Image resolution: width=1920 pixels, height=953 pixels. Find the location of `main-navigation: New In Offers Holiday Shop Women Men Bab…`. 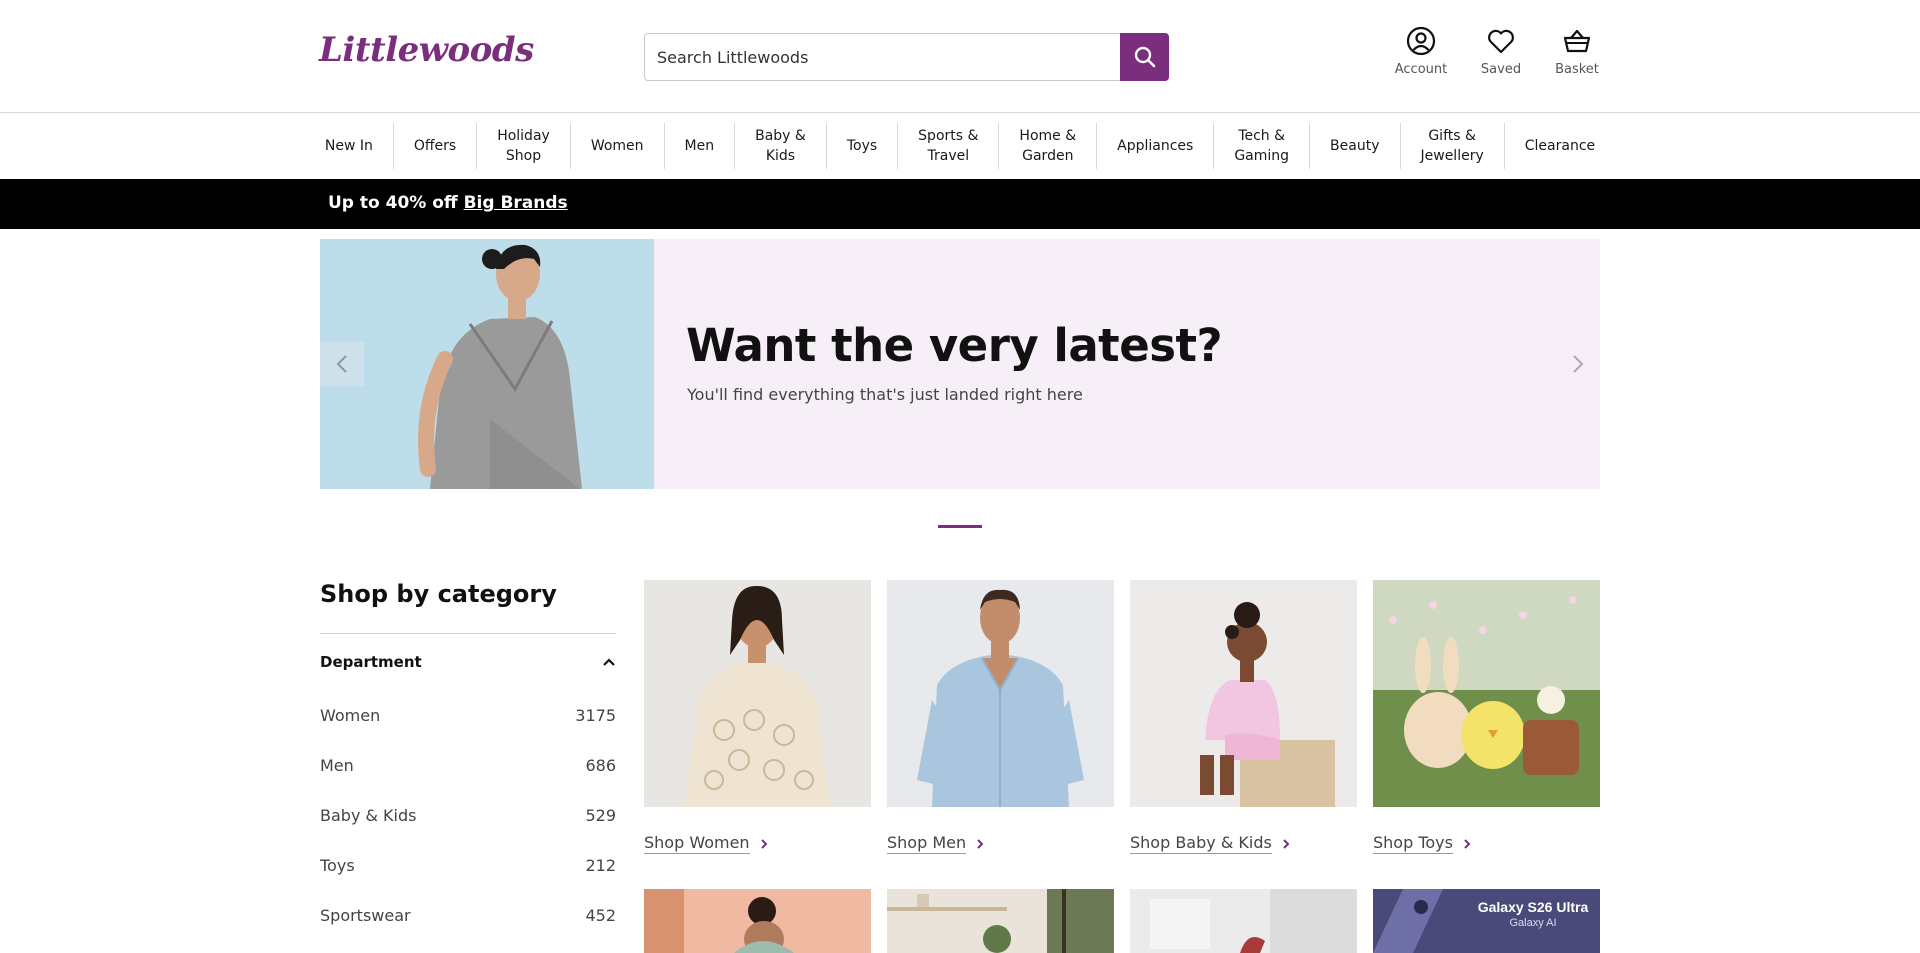

main-navigation: New In Offers Holiday Shop Women Men Bab… is located at coordinates (960, 146).